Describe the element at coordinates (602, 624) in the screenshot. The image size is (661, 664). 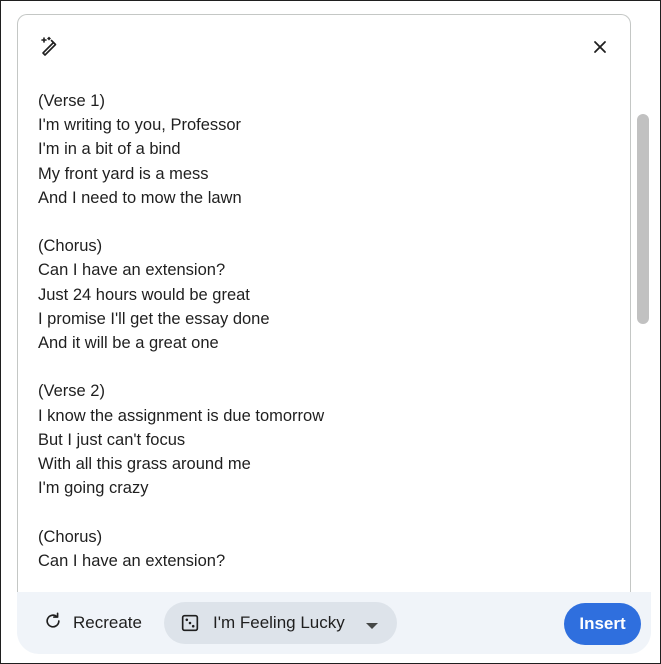
I see `insert-button: Insert` at that location.